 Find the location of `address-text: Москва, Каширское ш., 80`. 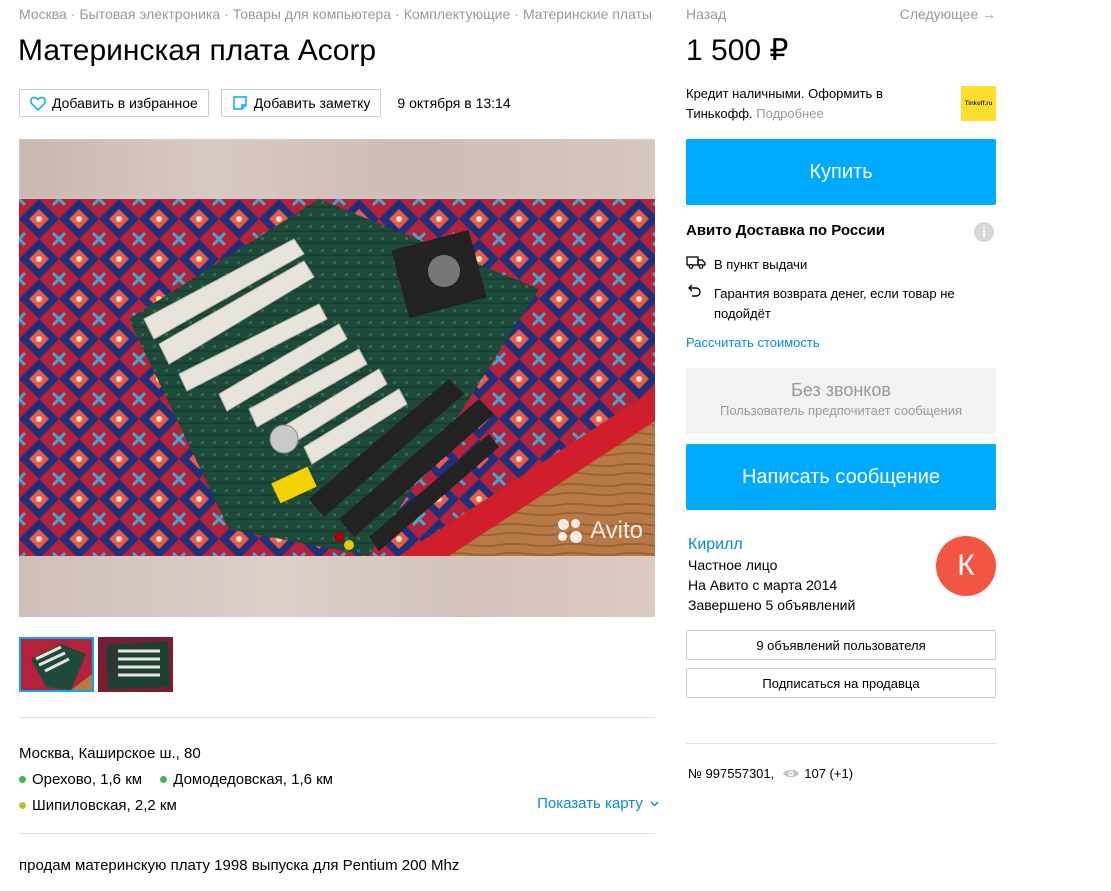

address-text: Москва, Каширское ш., 80 is located at coordinates (110, 753).